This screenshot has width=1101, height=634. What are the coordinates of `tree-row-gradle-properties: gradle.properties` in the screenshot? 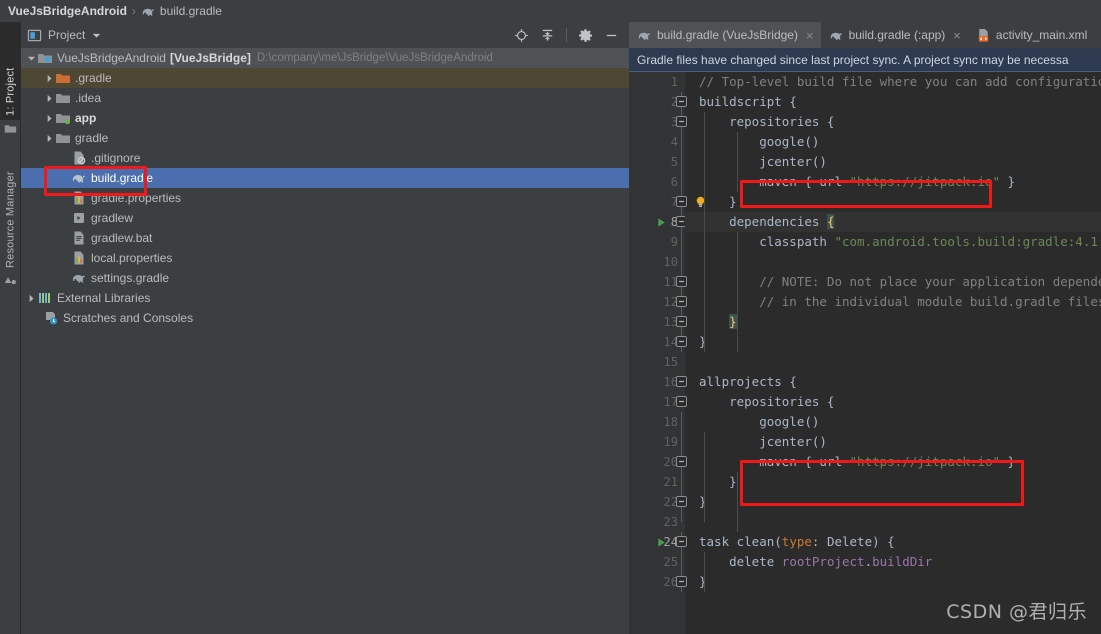 It's located at (325, 198).